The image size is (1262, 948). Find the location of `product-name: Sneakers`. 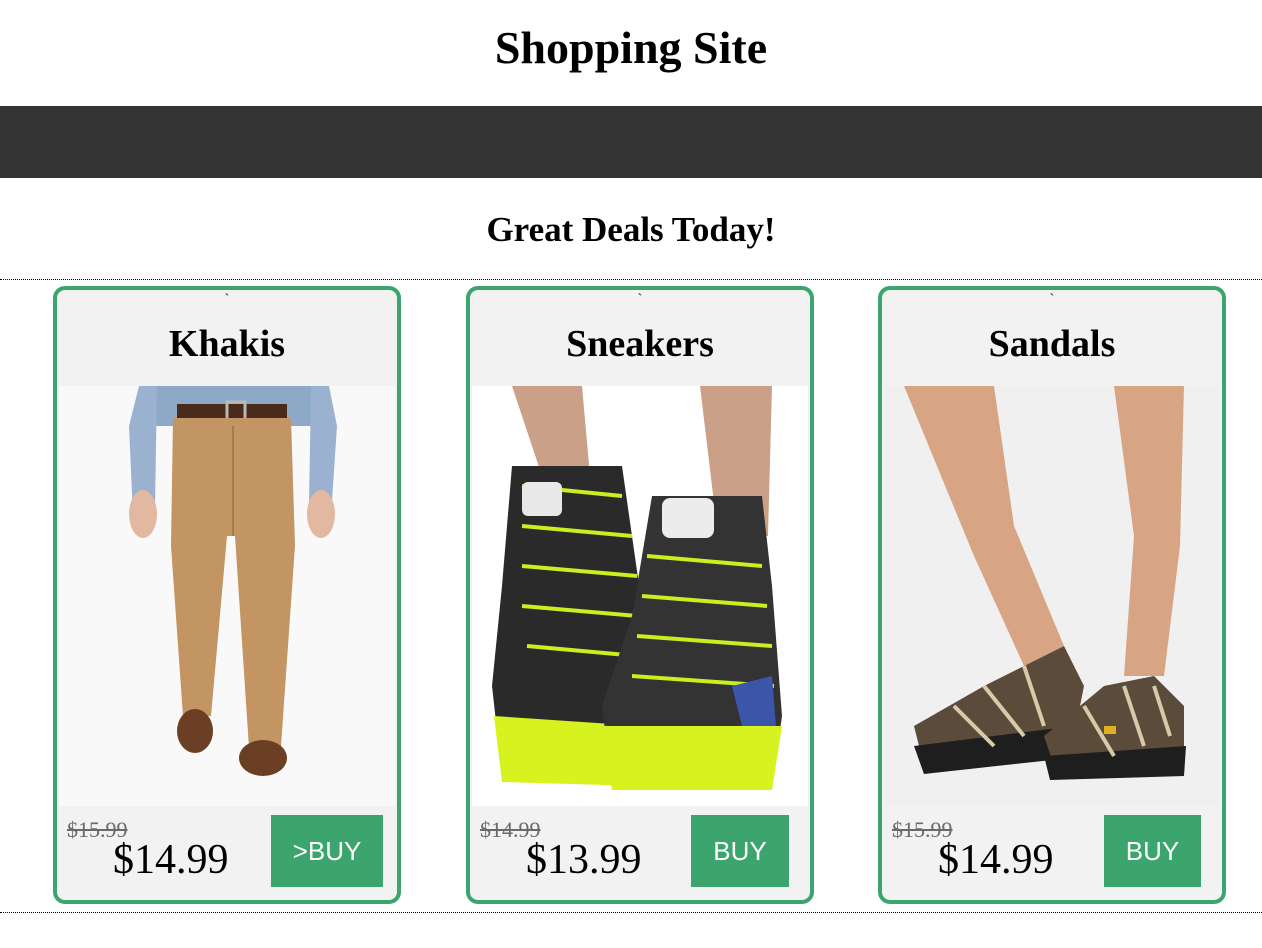

product-name: Sneakers is located at coordinates (640, 344).